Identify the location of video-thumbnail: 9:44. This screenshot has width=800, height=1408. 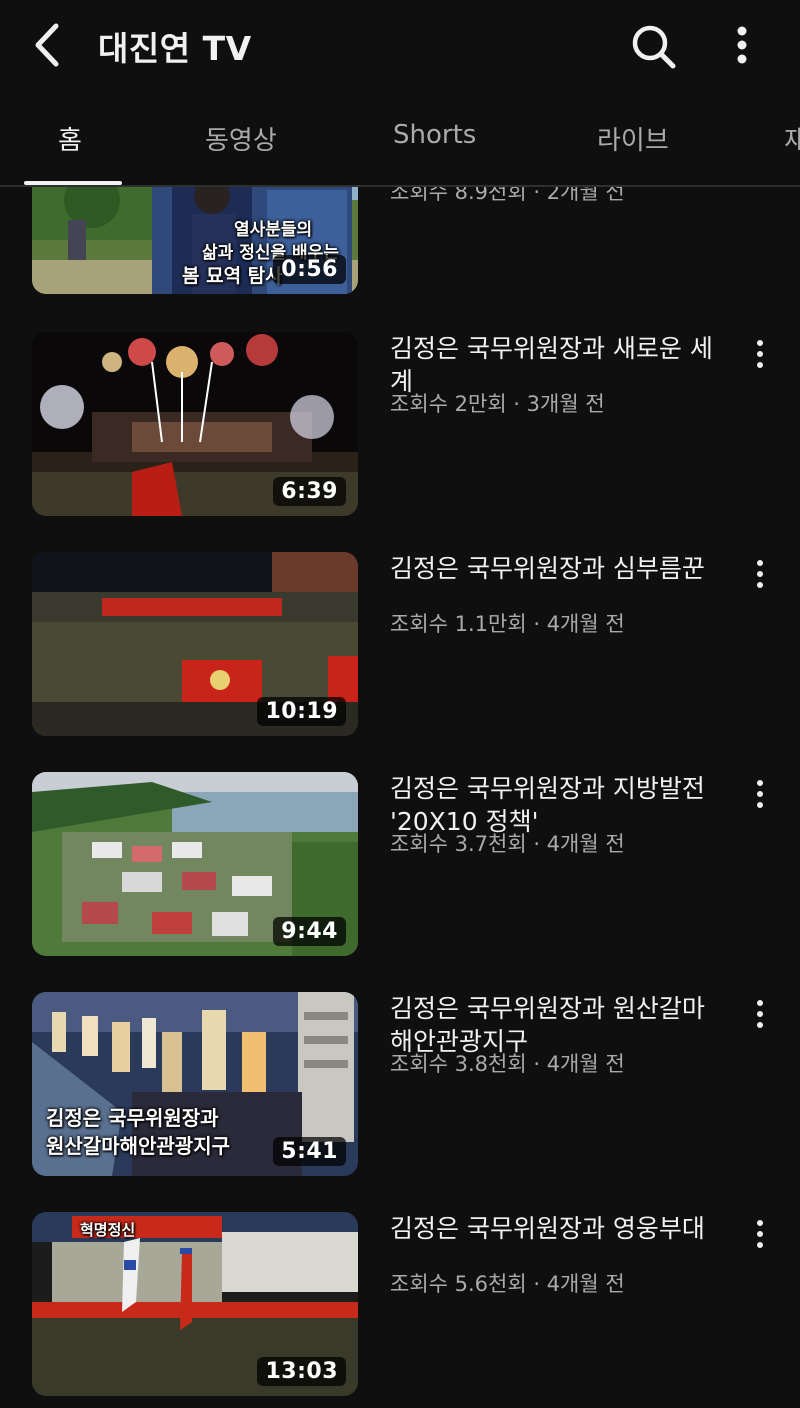
(195, 864).